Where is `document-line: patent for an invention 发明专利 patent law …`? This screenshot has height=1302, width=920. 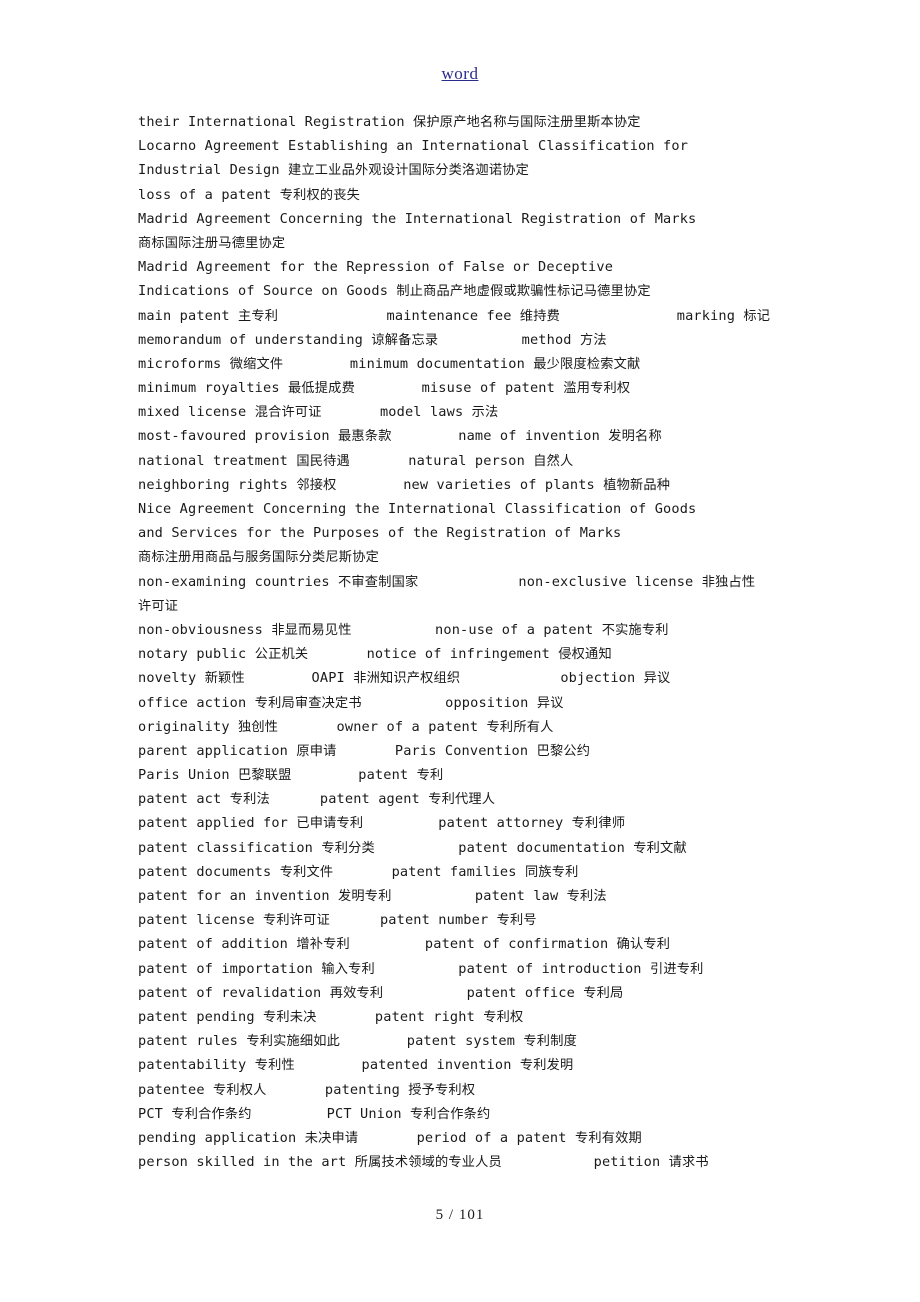
document-line: patent for an invention 发明专利 patent law … is located at coordinates (372, 896).